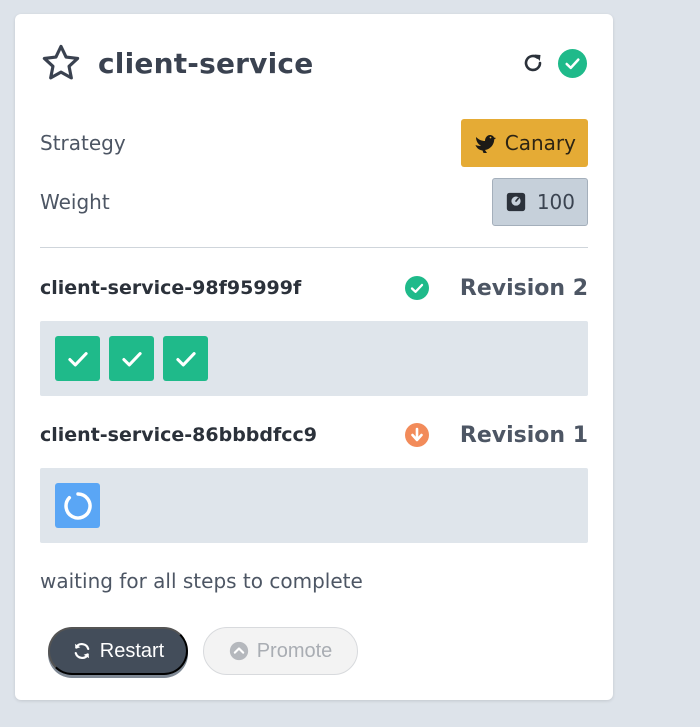 The image size is (700, 727). Describe the element at coordinates (417, 435) in the screenshot. I see `scaled-down-icon` at that location.